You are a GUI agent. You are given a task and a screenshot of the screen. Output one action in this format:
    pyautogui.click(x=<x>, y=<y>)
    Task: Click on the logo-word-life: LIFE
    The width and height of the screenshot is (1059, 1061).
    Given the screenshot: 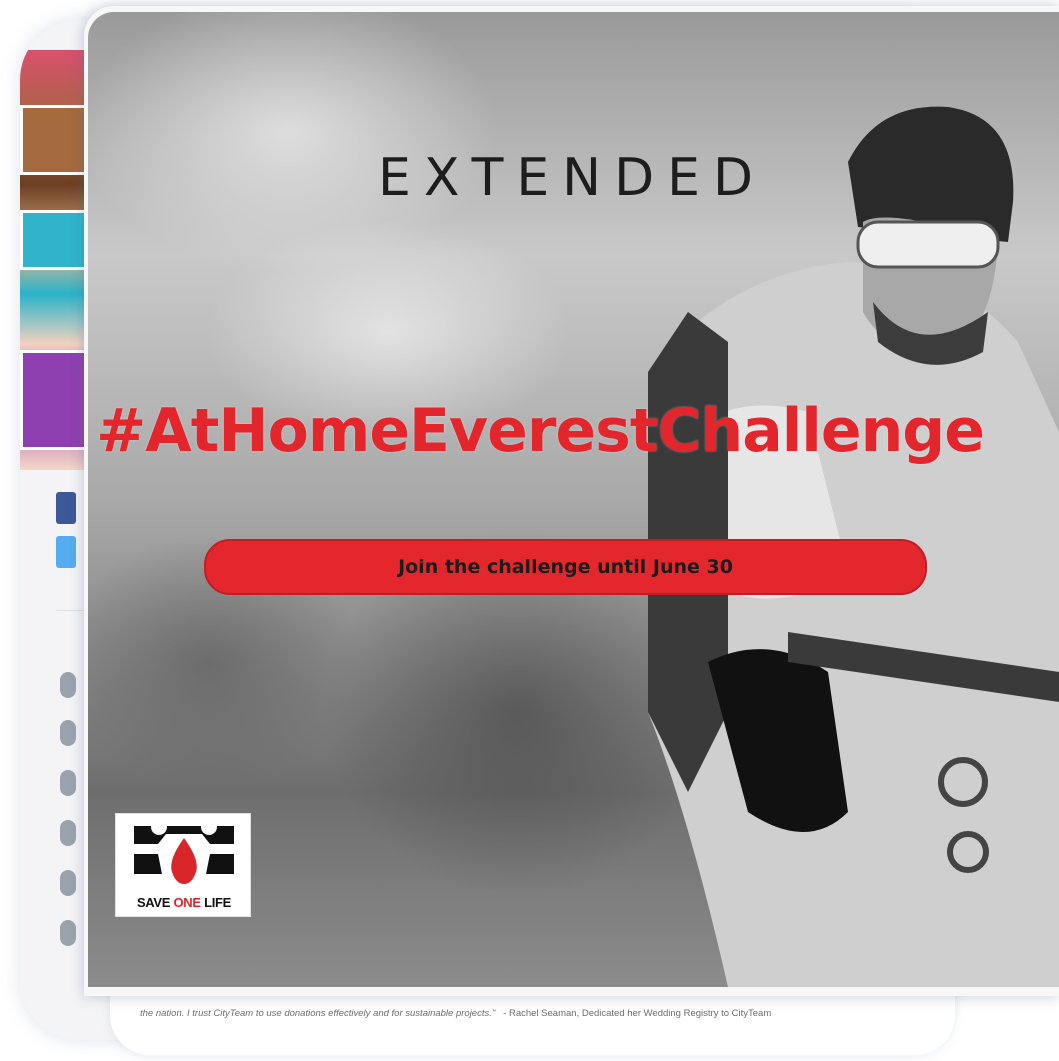 What is the action you would take?
    pyautogui.click(x=218, y=902)
    